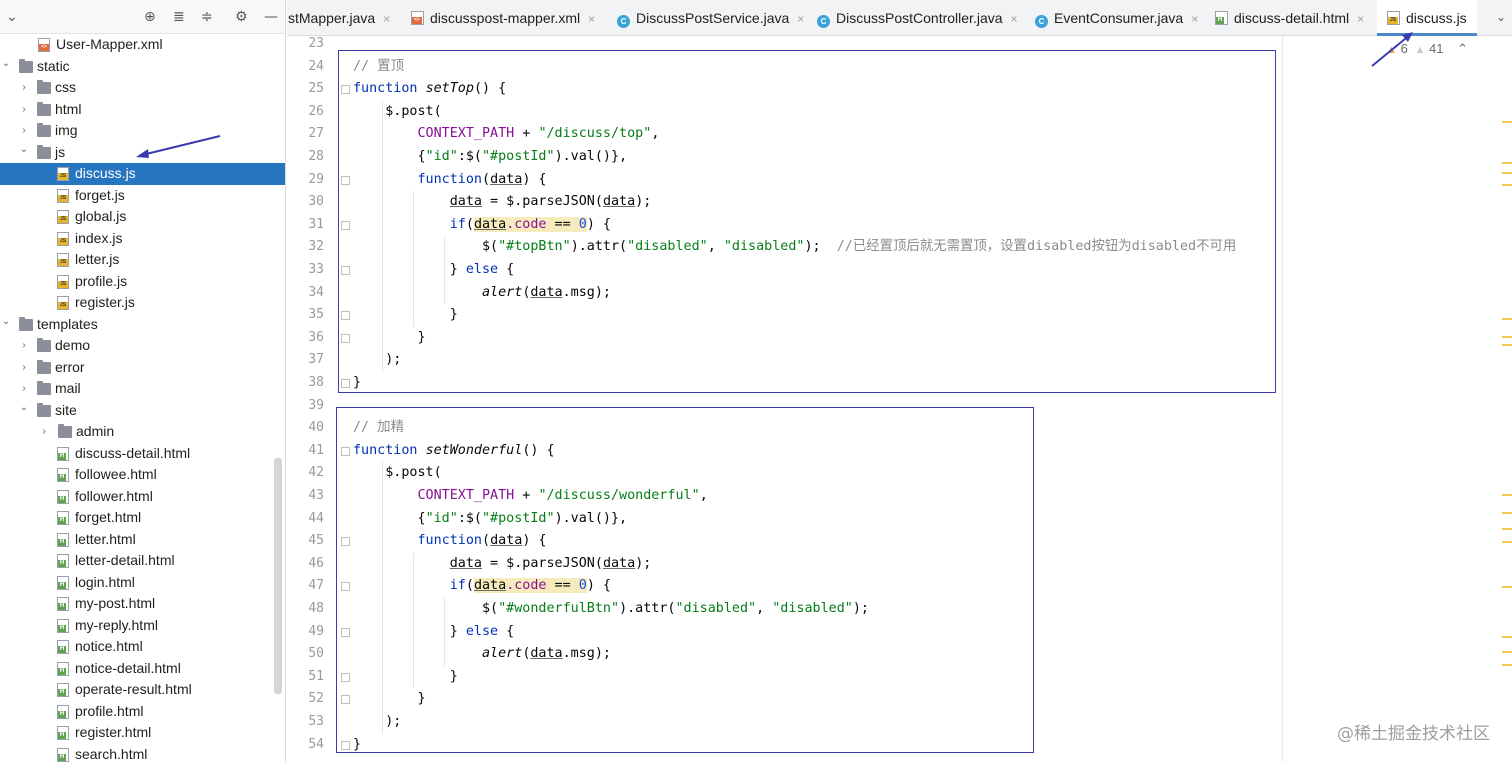 This screenshot has width=1512, height=762. Describe the element at coordinates (207, 17) in the screenshot. I see `collapse-all-icon: ≑` at that location.